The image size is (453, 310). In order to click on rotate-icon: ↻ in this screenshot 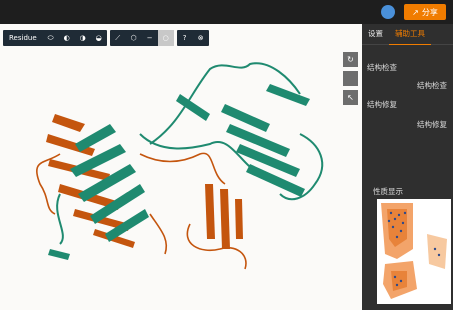, I will do `click(350, 59)`.